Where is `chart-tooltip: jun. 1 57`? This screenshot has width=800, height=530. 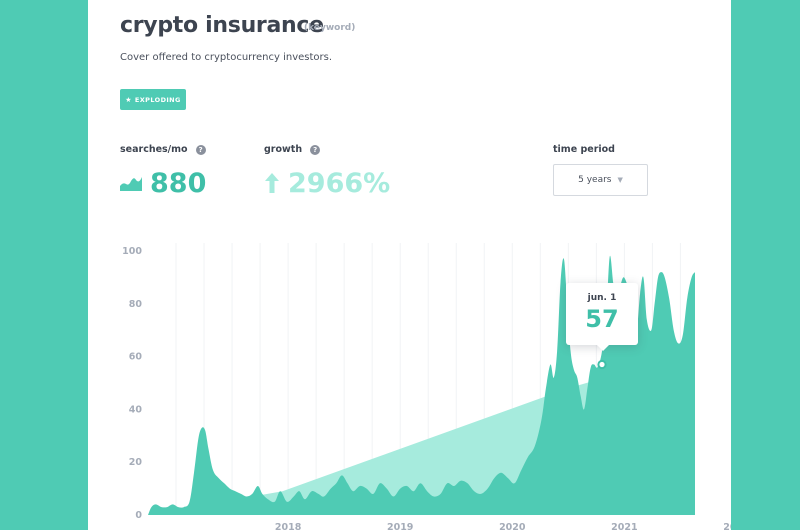
chart-tooltip: jun. 1 57 is located at coordinates (602, 317).